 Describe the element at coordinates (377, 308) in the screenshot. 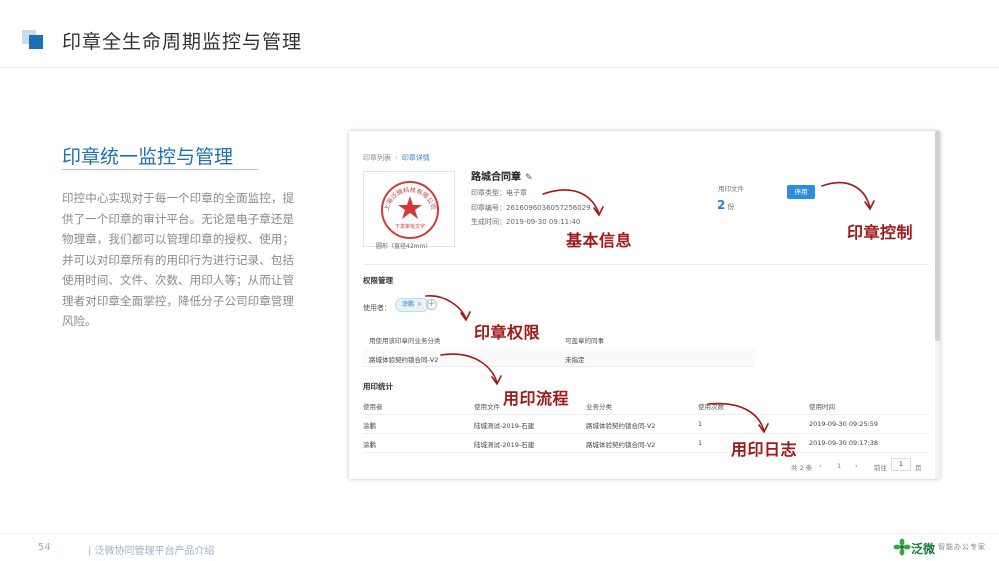

I see `user-label: 使用者：` at that location.